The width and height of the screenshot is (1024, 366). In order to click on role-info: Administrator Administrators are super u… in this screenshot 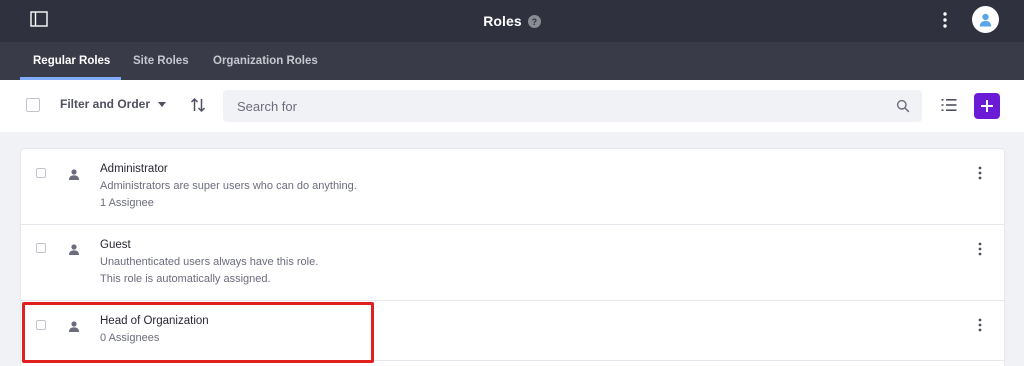, I will do `click(228, 186)`.